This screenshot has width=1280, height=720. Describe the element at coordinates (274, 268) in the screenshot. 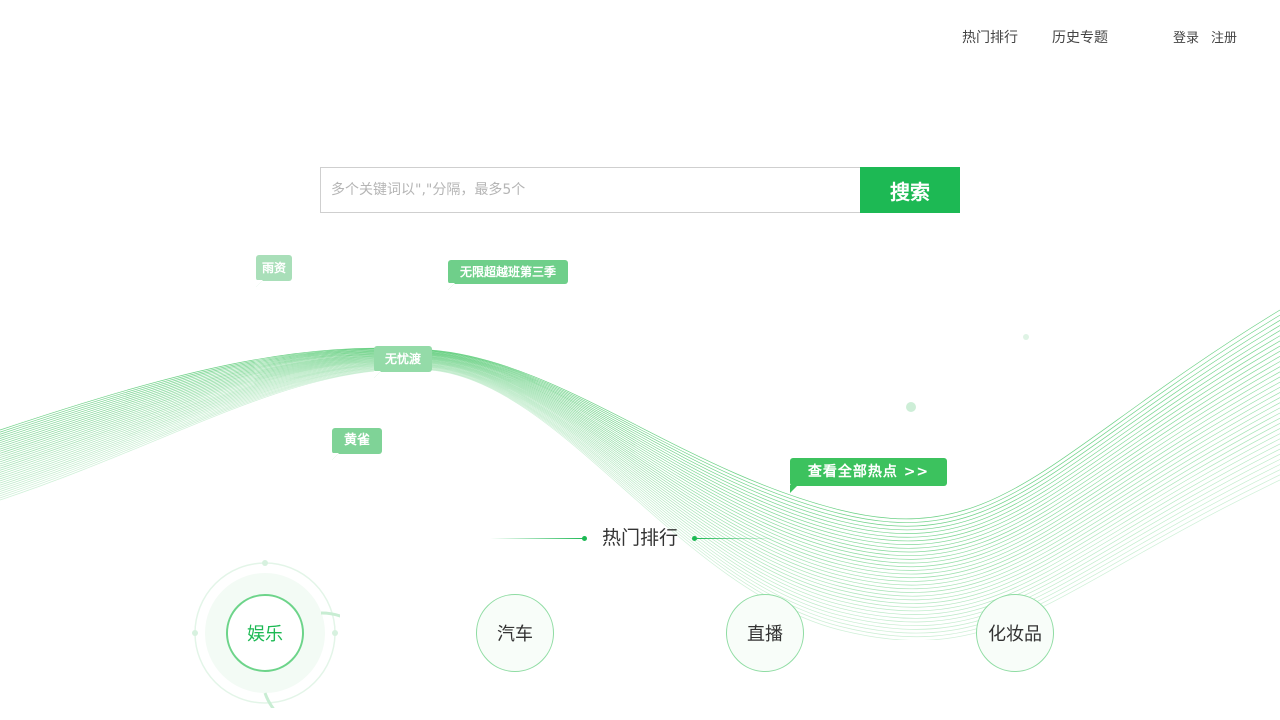

I see `hot-tag-label: 雨资` at that location.